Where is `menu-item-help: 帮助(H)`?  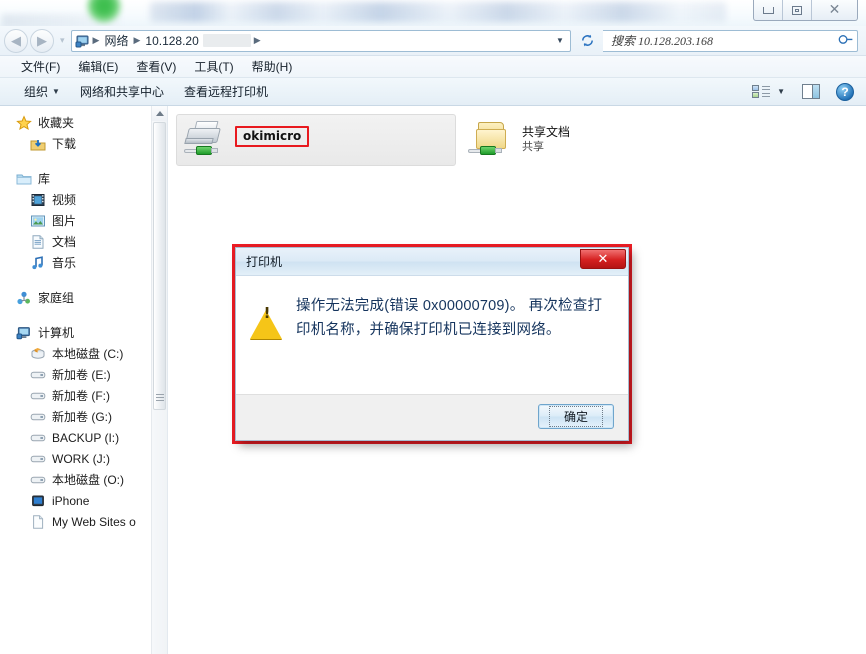 menu-item-help: 帮助(H) is located at coordinates (272, 66).